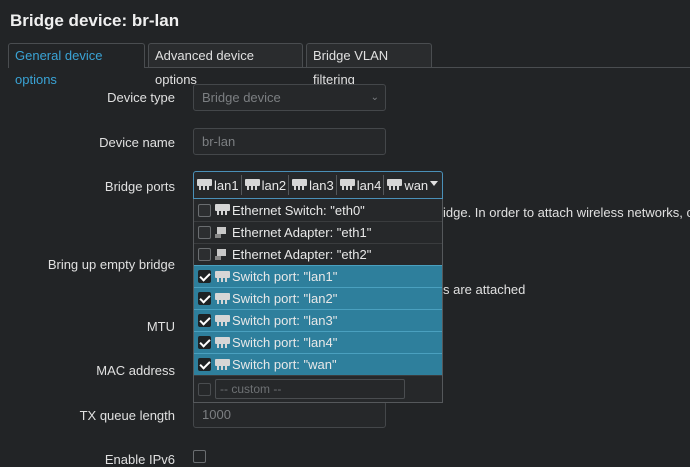 The height and width of the screenshot is (467, 690). Describe the element at coordinates (321, 185) in the screenshot. I see `chip-label: lan3` at that location.